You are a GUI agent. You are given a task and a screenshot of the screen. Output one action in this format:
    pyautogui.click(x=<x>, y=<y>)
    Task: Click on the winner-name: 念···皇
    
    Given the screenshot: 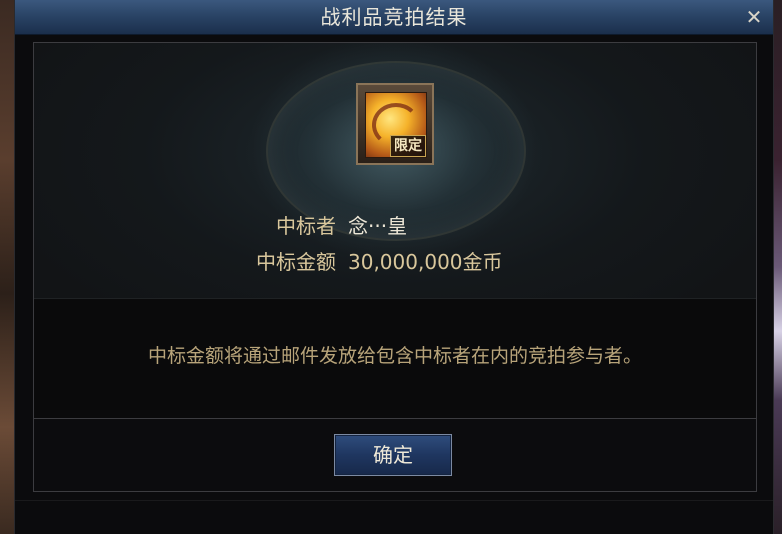 What is the action you would take?
    pyautogui.click(x=378, y=226)
    